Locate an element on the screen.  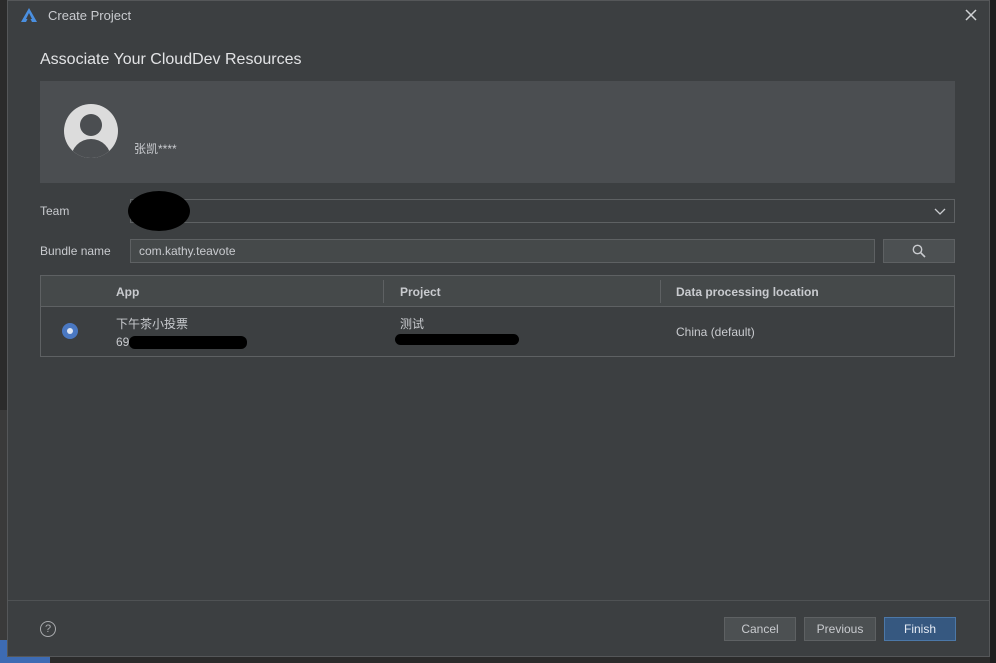
team-label: Team is located at coordinates (55, 211).